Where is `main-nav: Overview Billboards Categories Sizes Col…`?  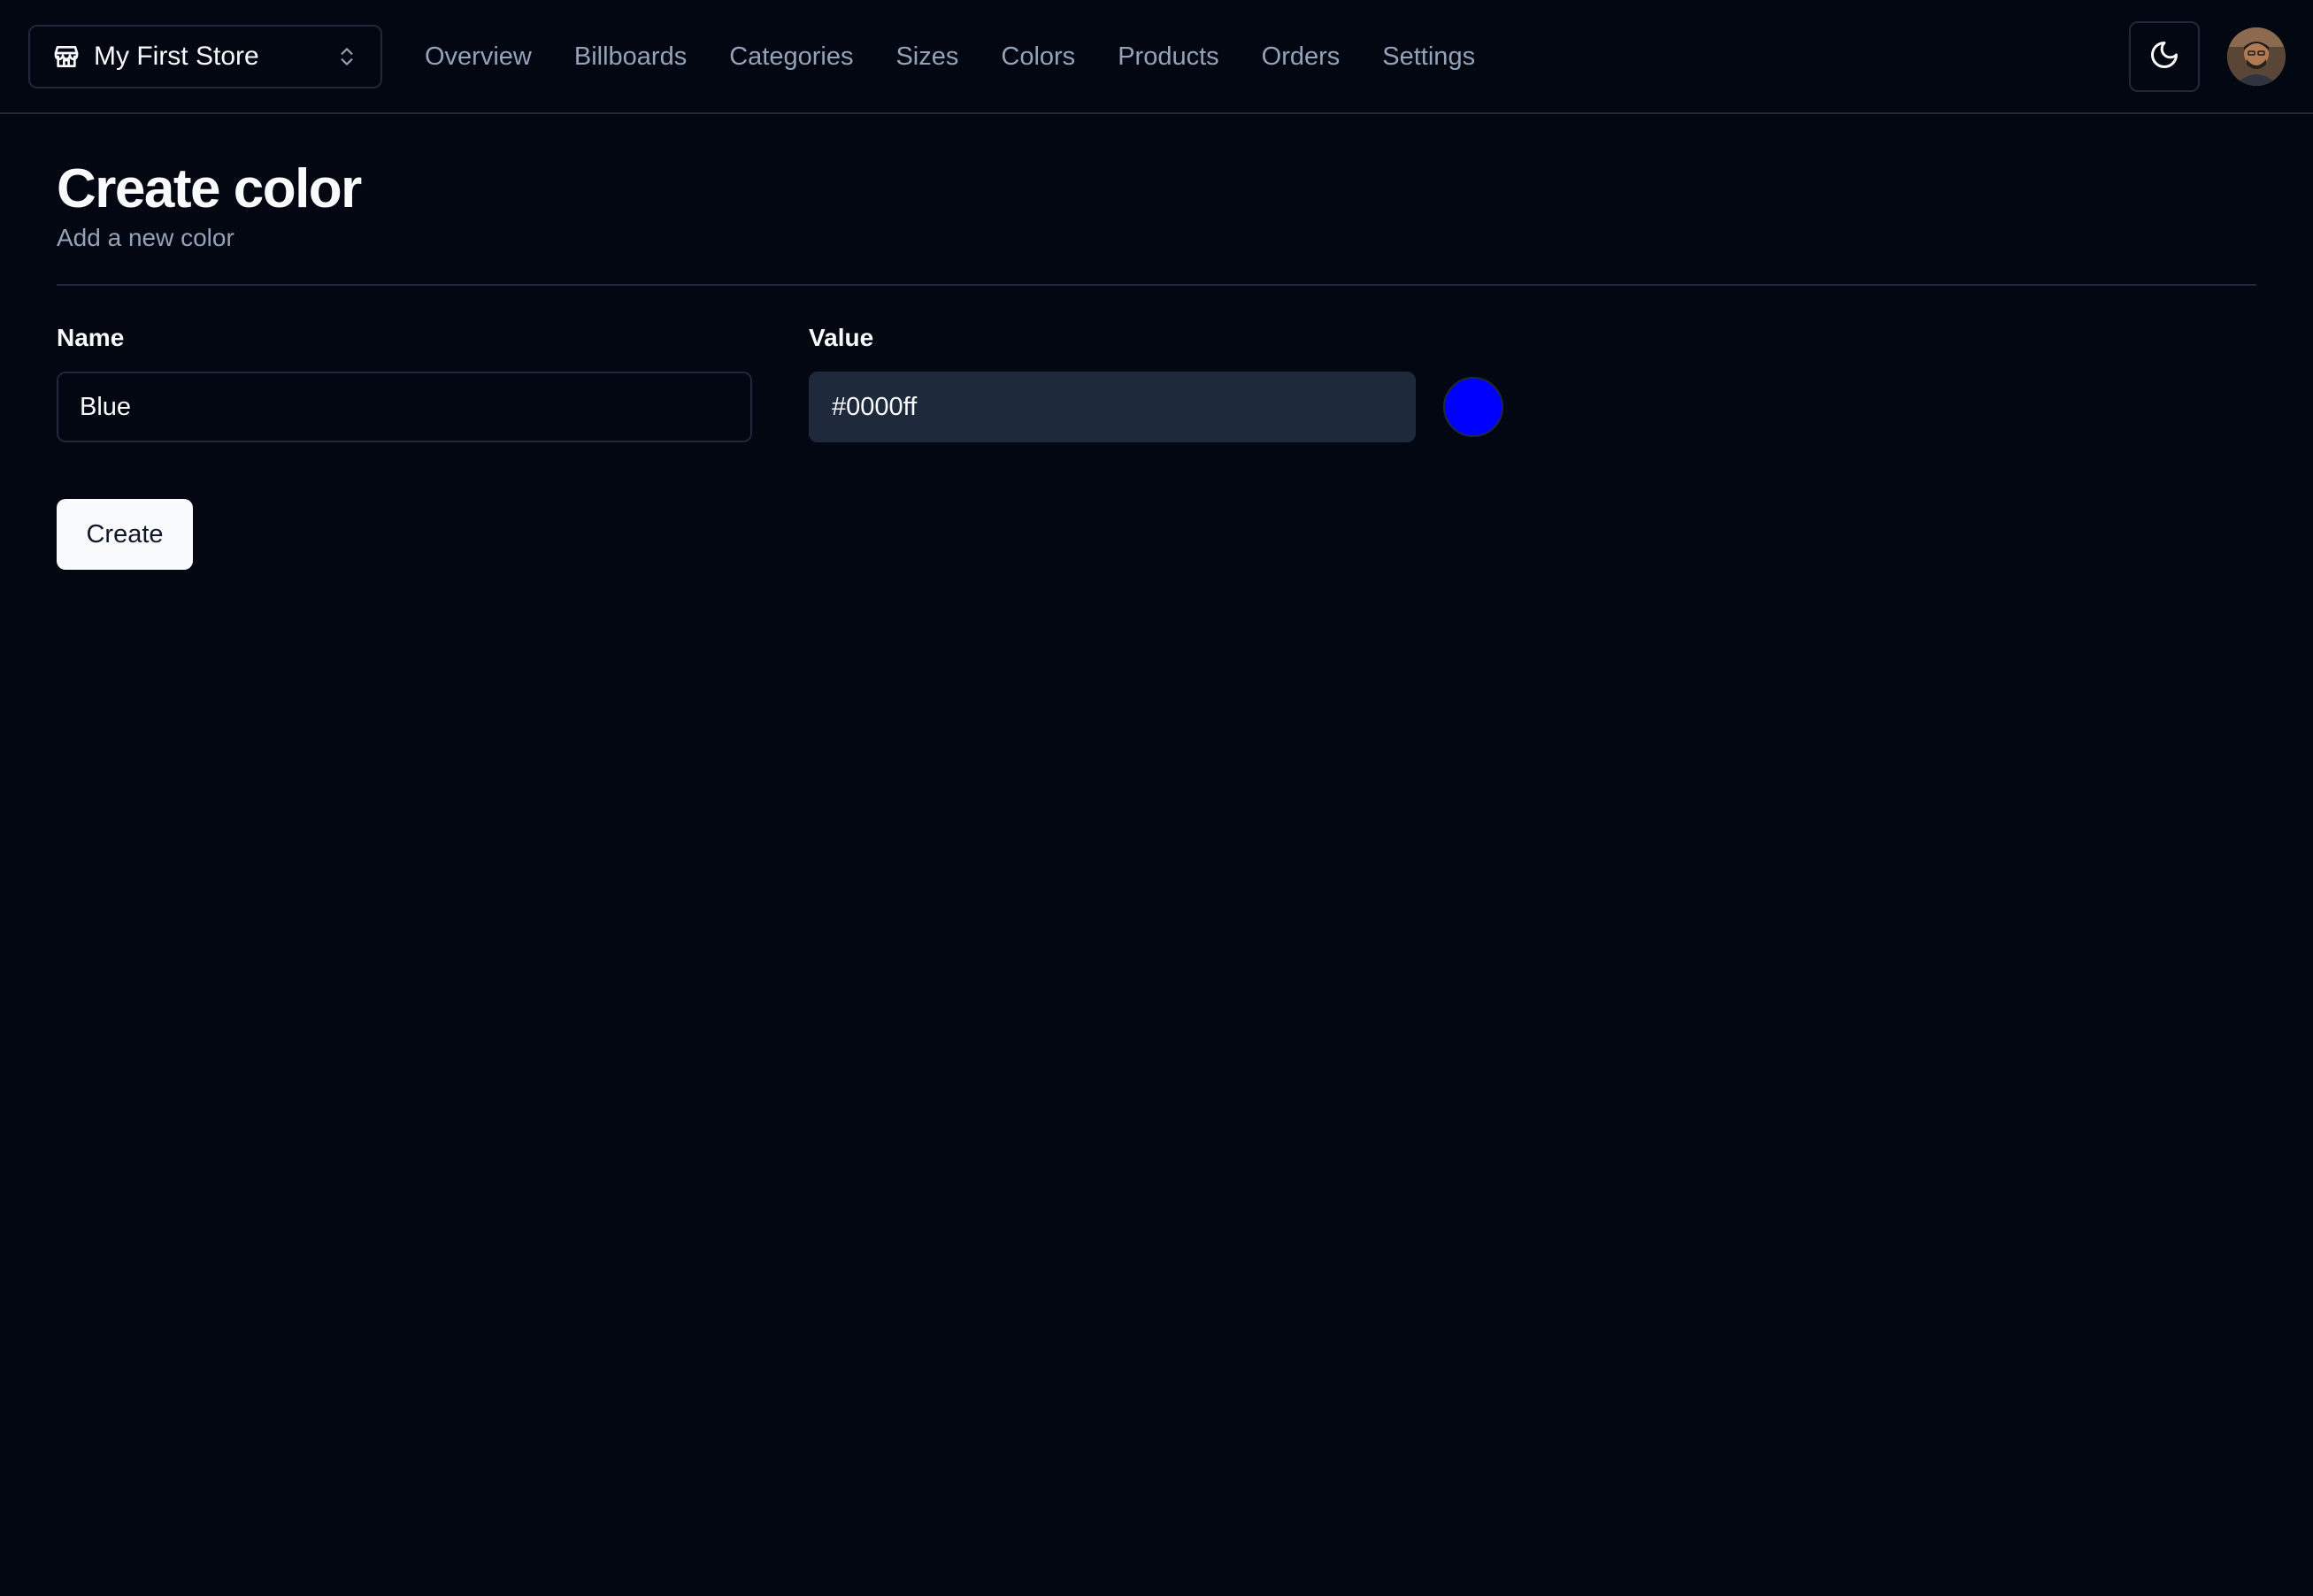 main-nav: Overview Billboards Categories Sizes Col… is located at coordinates (971, 57).